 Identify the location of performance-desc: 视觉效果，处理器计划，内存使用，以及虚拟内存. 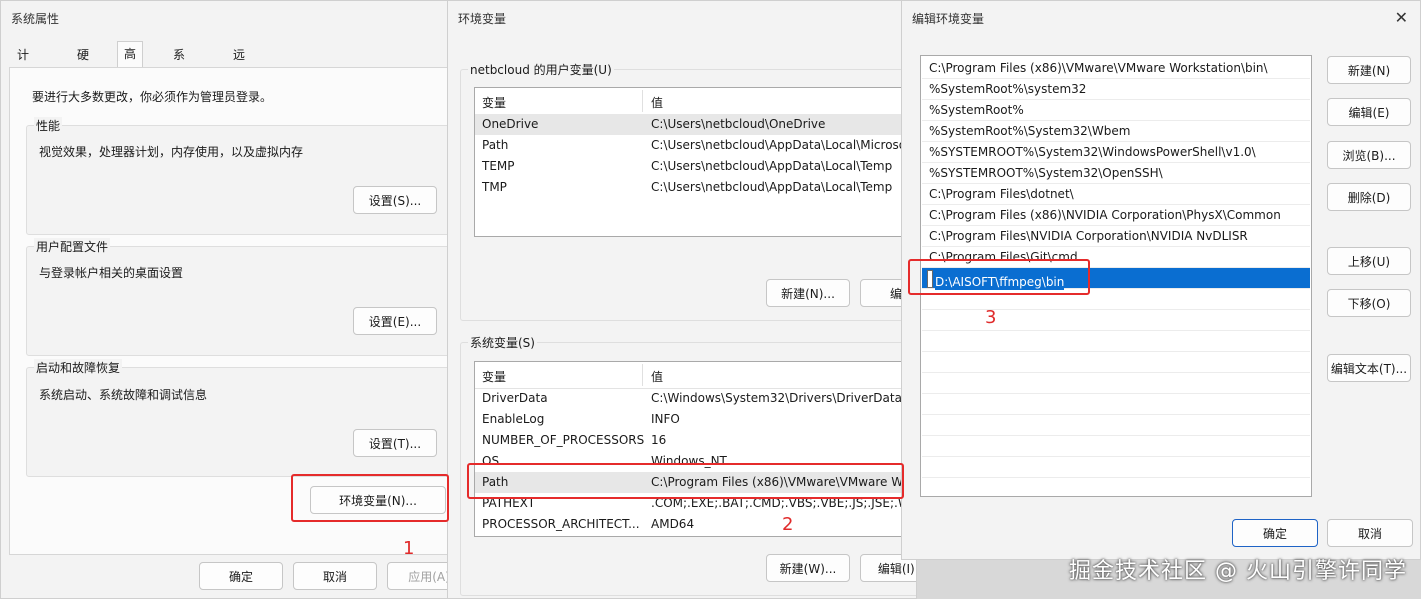
(171, 152).